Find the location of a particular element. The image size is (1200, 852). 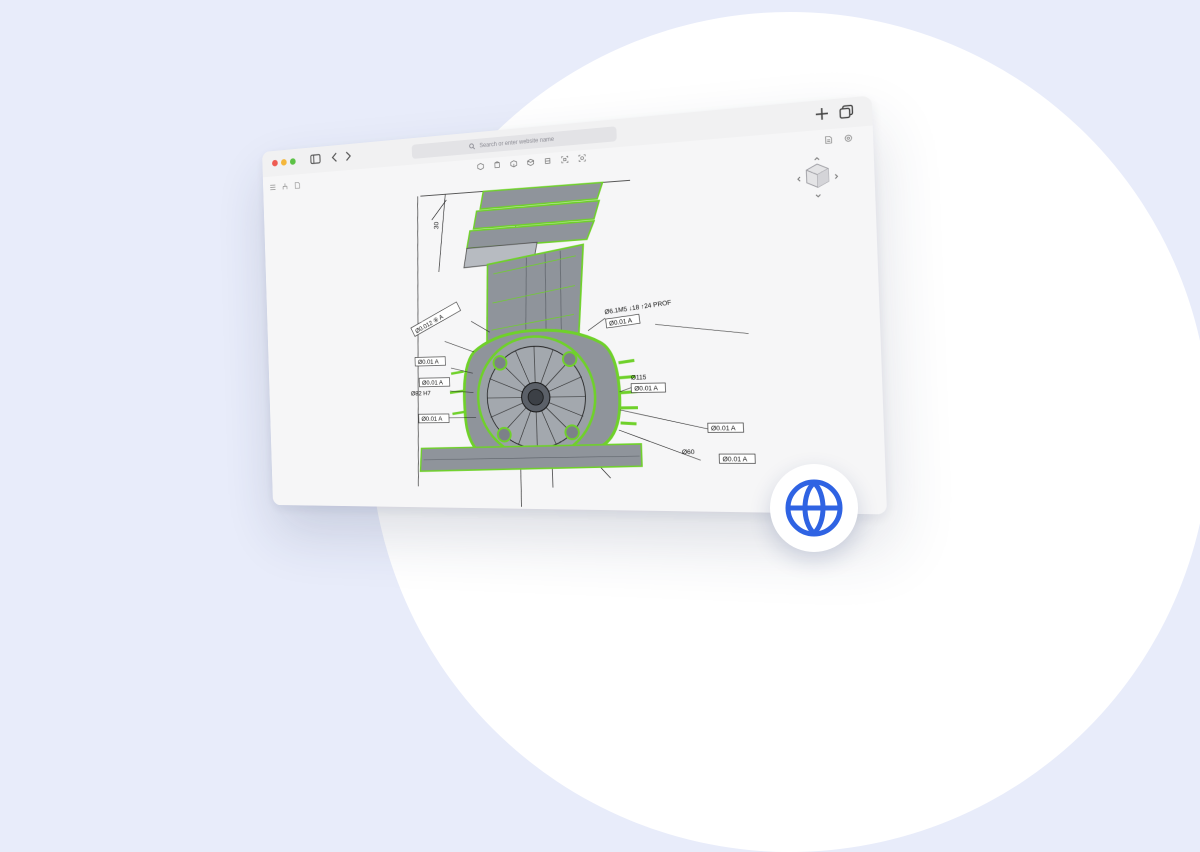

globe-badge is located at coordinates (814, 508).